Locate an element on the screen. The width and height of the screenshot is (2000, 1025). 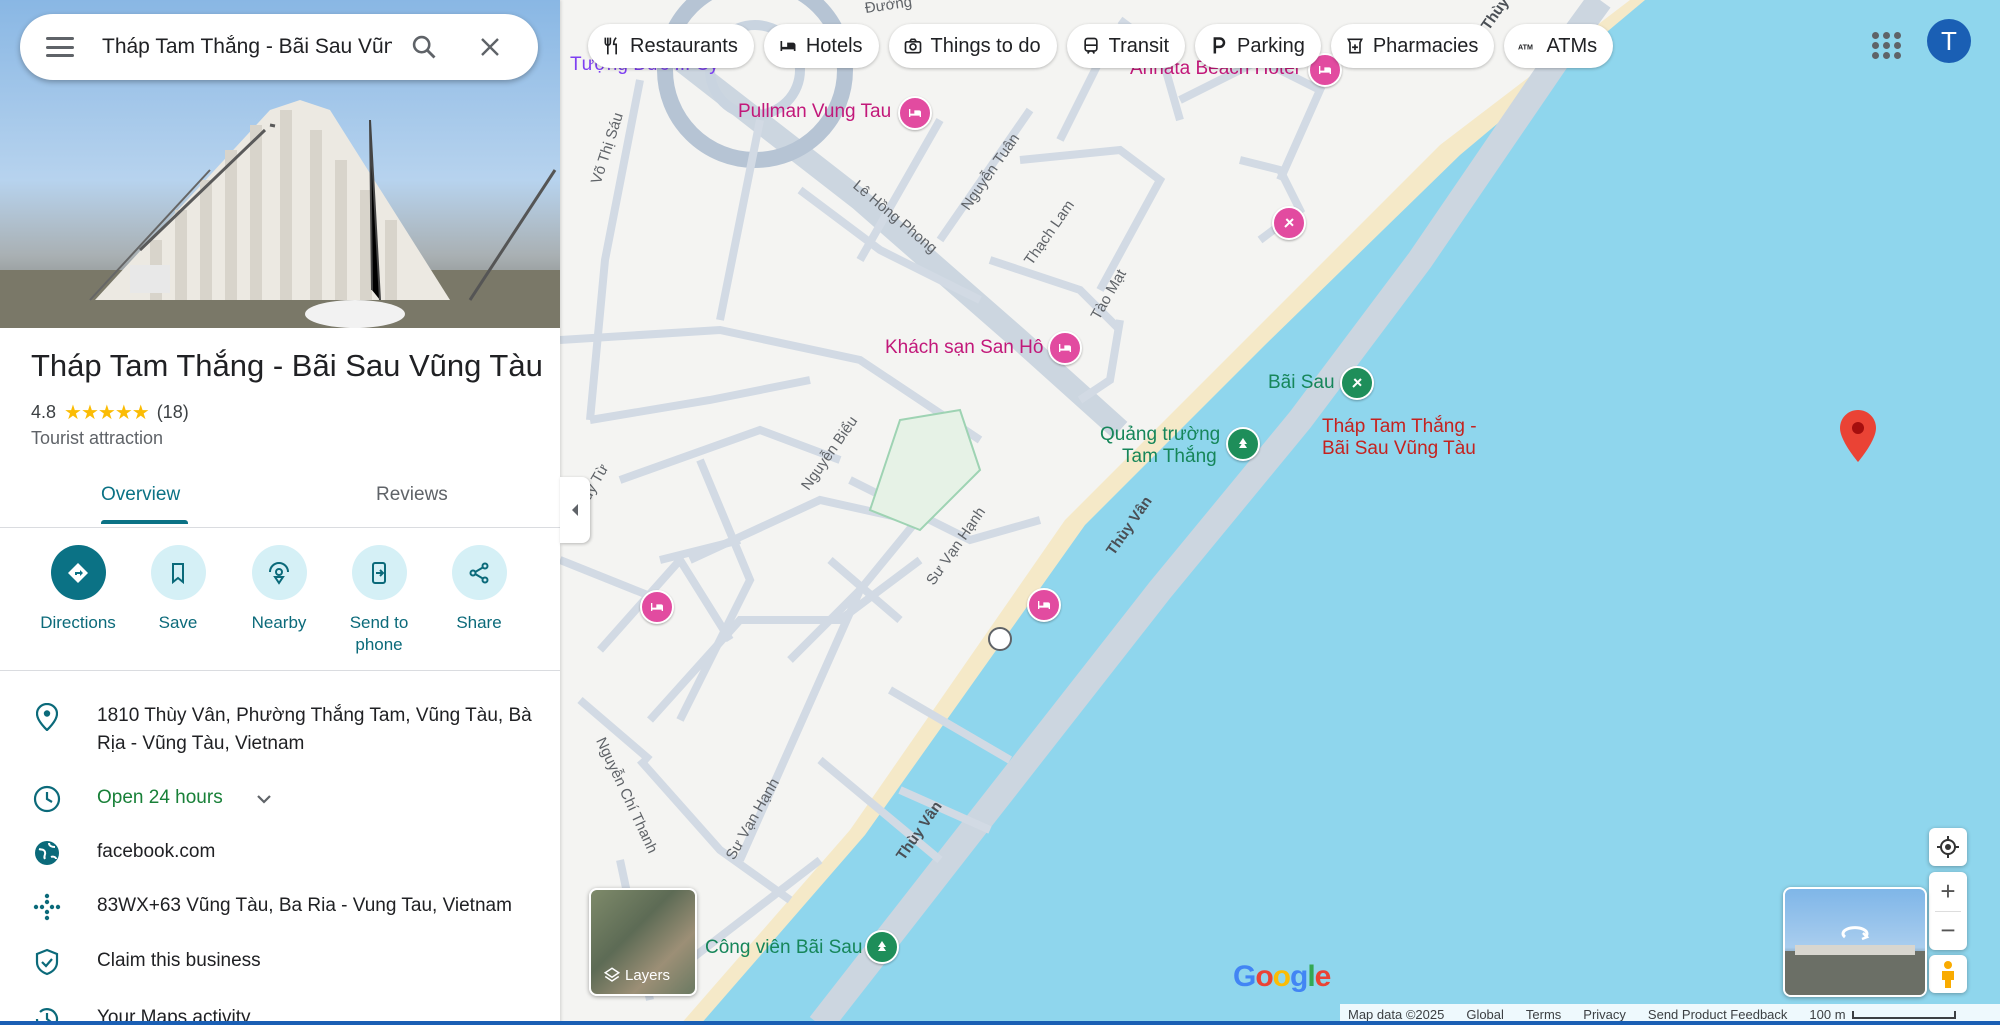
send-to-phone-button: Send to phone is located at coordinates (379, 600).